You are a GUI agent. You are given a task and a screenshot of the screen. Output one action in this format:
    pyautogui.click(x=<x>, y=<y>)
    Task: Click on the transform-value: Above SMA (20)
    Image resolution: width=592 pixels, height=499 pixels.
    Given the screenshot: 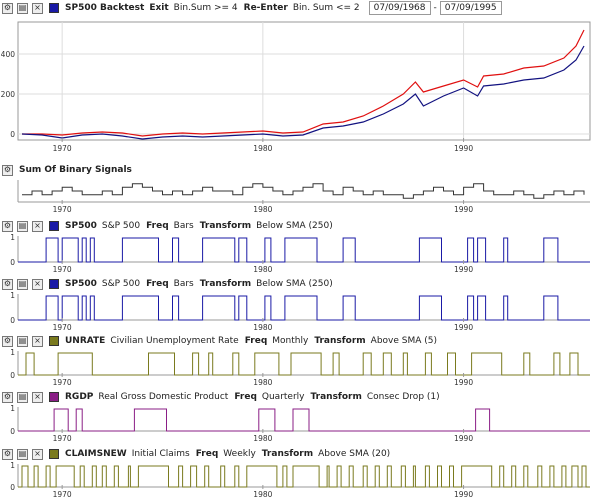 What is the action you would take?
    pyautogui.click(x=354, y=454)
    